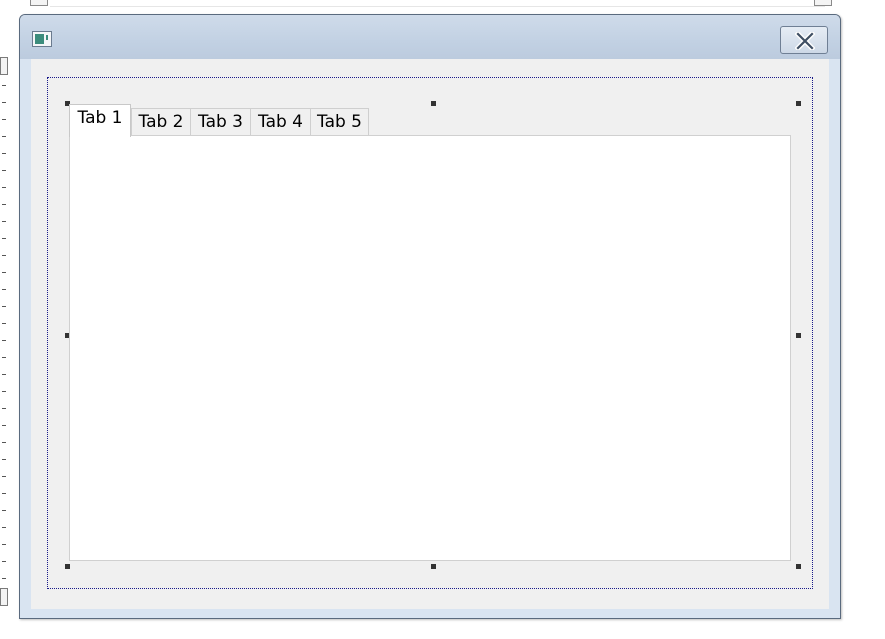  What do you see at coordinates (437, 6) in the screenshot?
I see `top-divider` at bounding box center [437, 6].